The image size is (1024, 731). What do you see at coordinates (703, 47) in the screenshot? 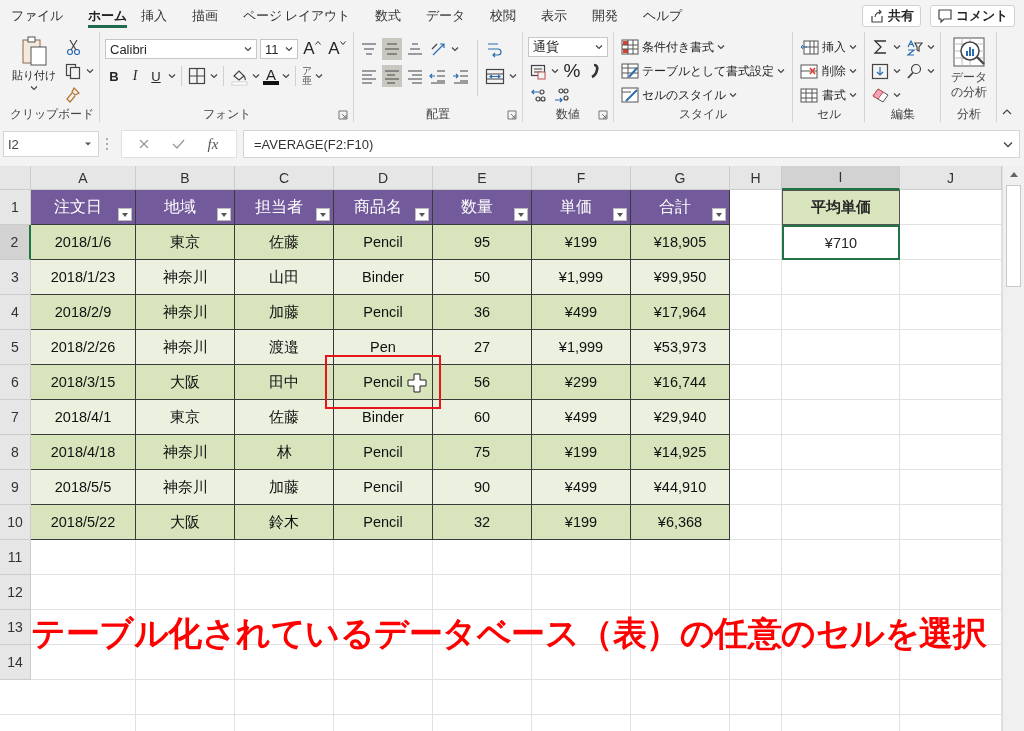
I see `conditional-formatting-button: 条件付き書式` at bounding box center [703, 47].